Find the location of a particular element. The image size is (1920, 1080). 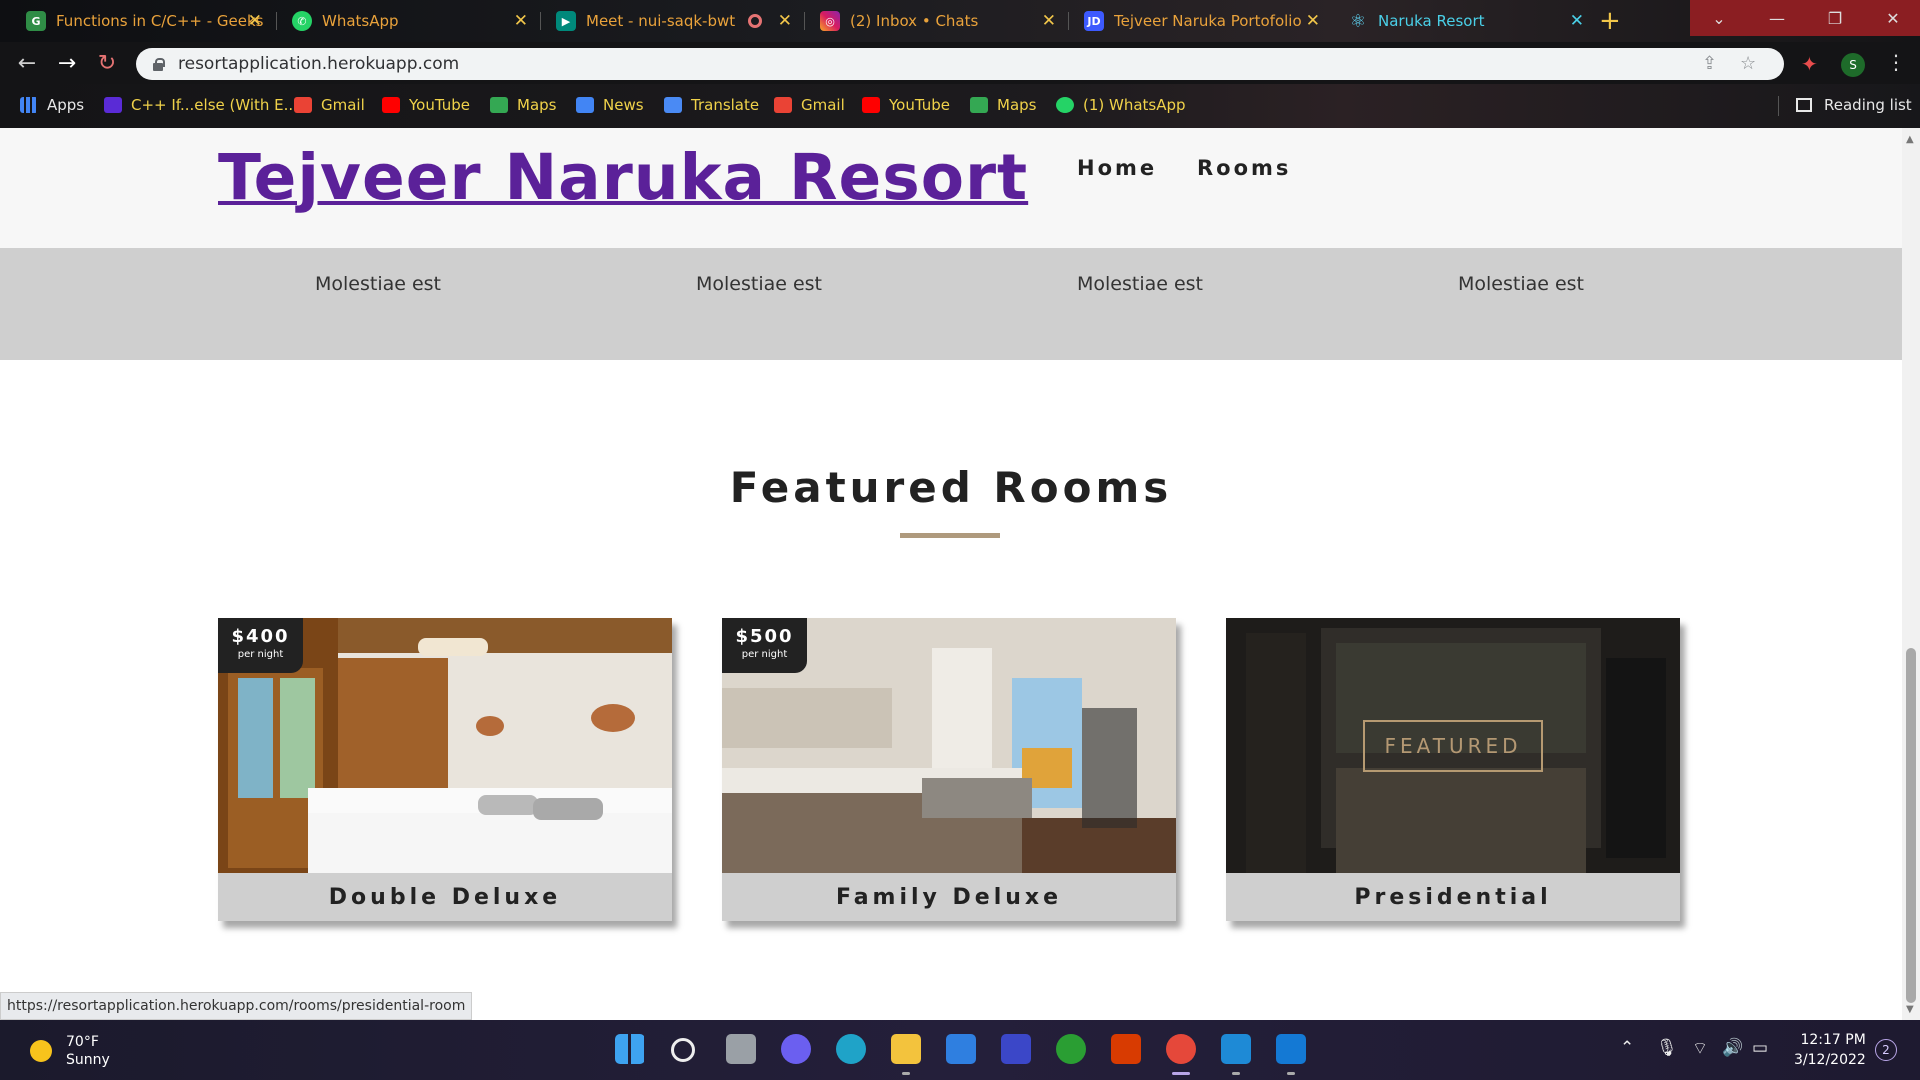

chevron-up-icon: ⌃ is located at coordinates (1627, 1048).